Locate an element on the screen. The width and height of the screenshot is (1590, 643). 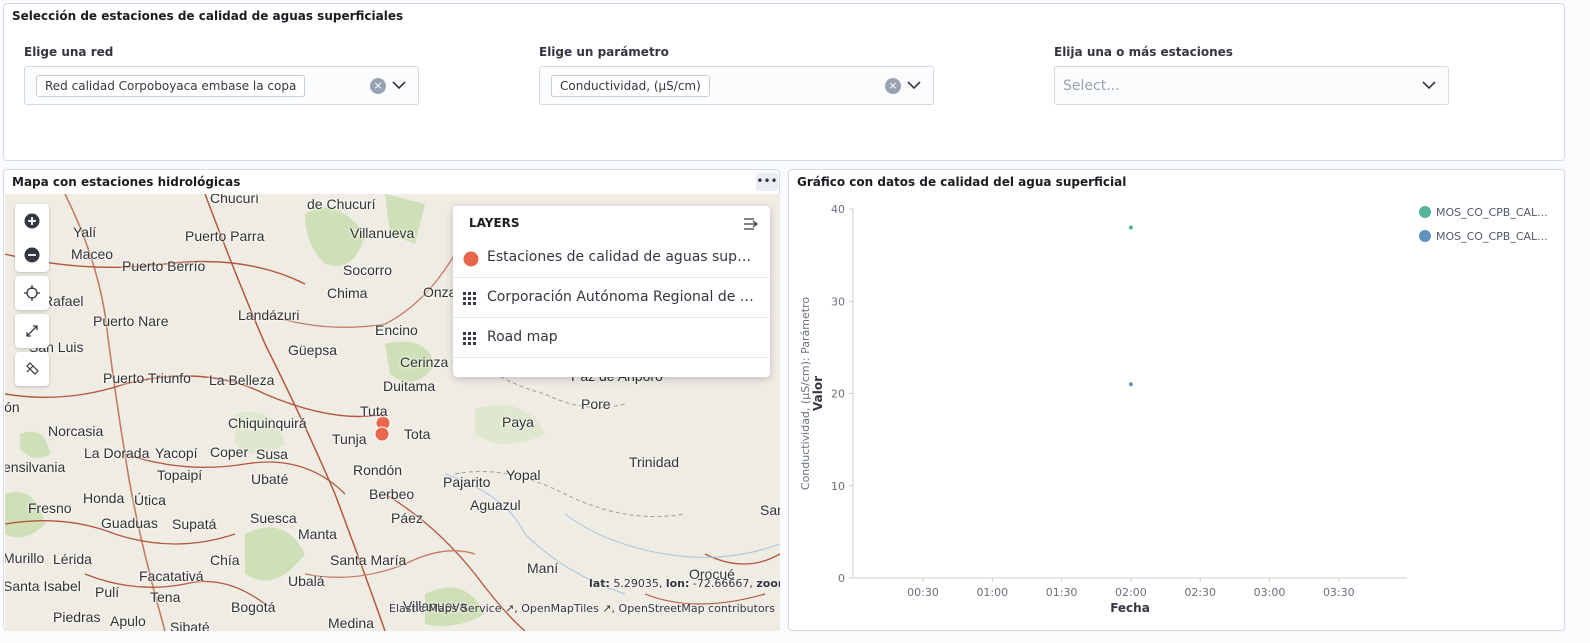
map-place-label: Honda is located at coordinates (104, 498).